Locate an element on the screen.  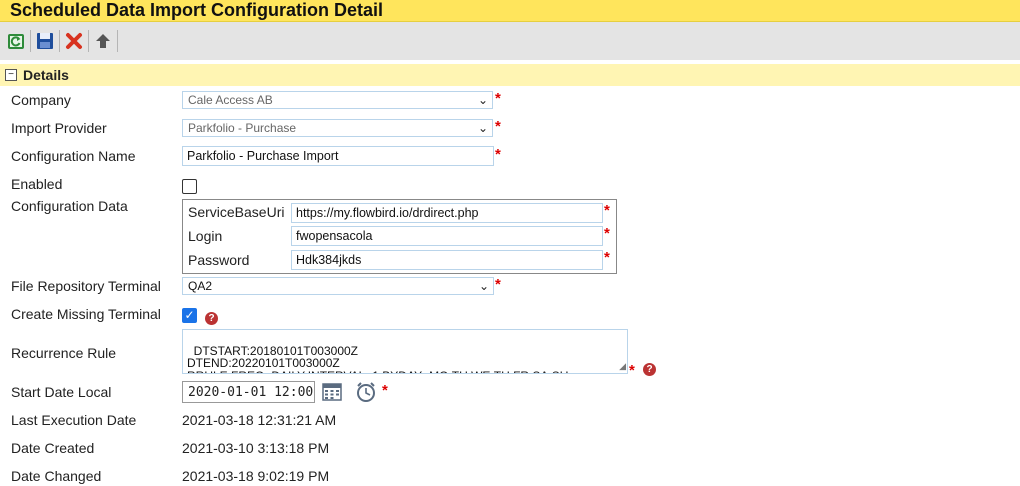
configuration-name-input: Parkfolio - Purchase Import is located at coordinates (338, 156).